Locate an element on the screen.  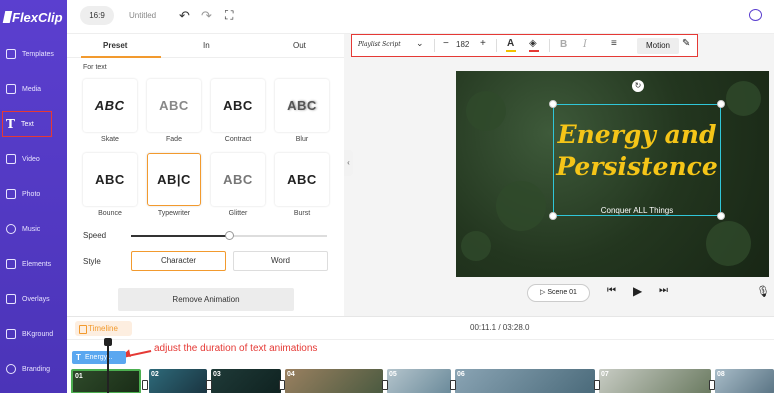
sidebar-item-branding: Branding is located at coordinates (33, 369).